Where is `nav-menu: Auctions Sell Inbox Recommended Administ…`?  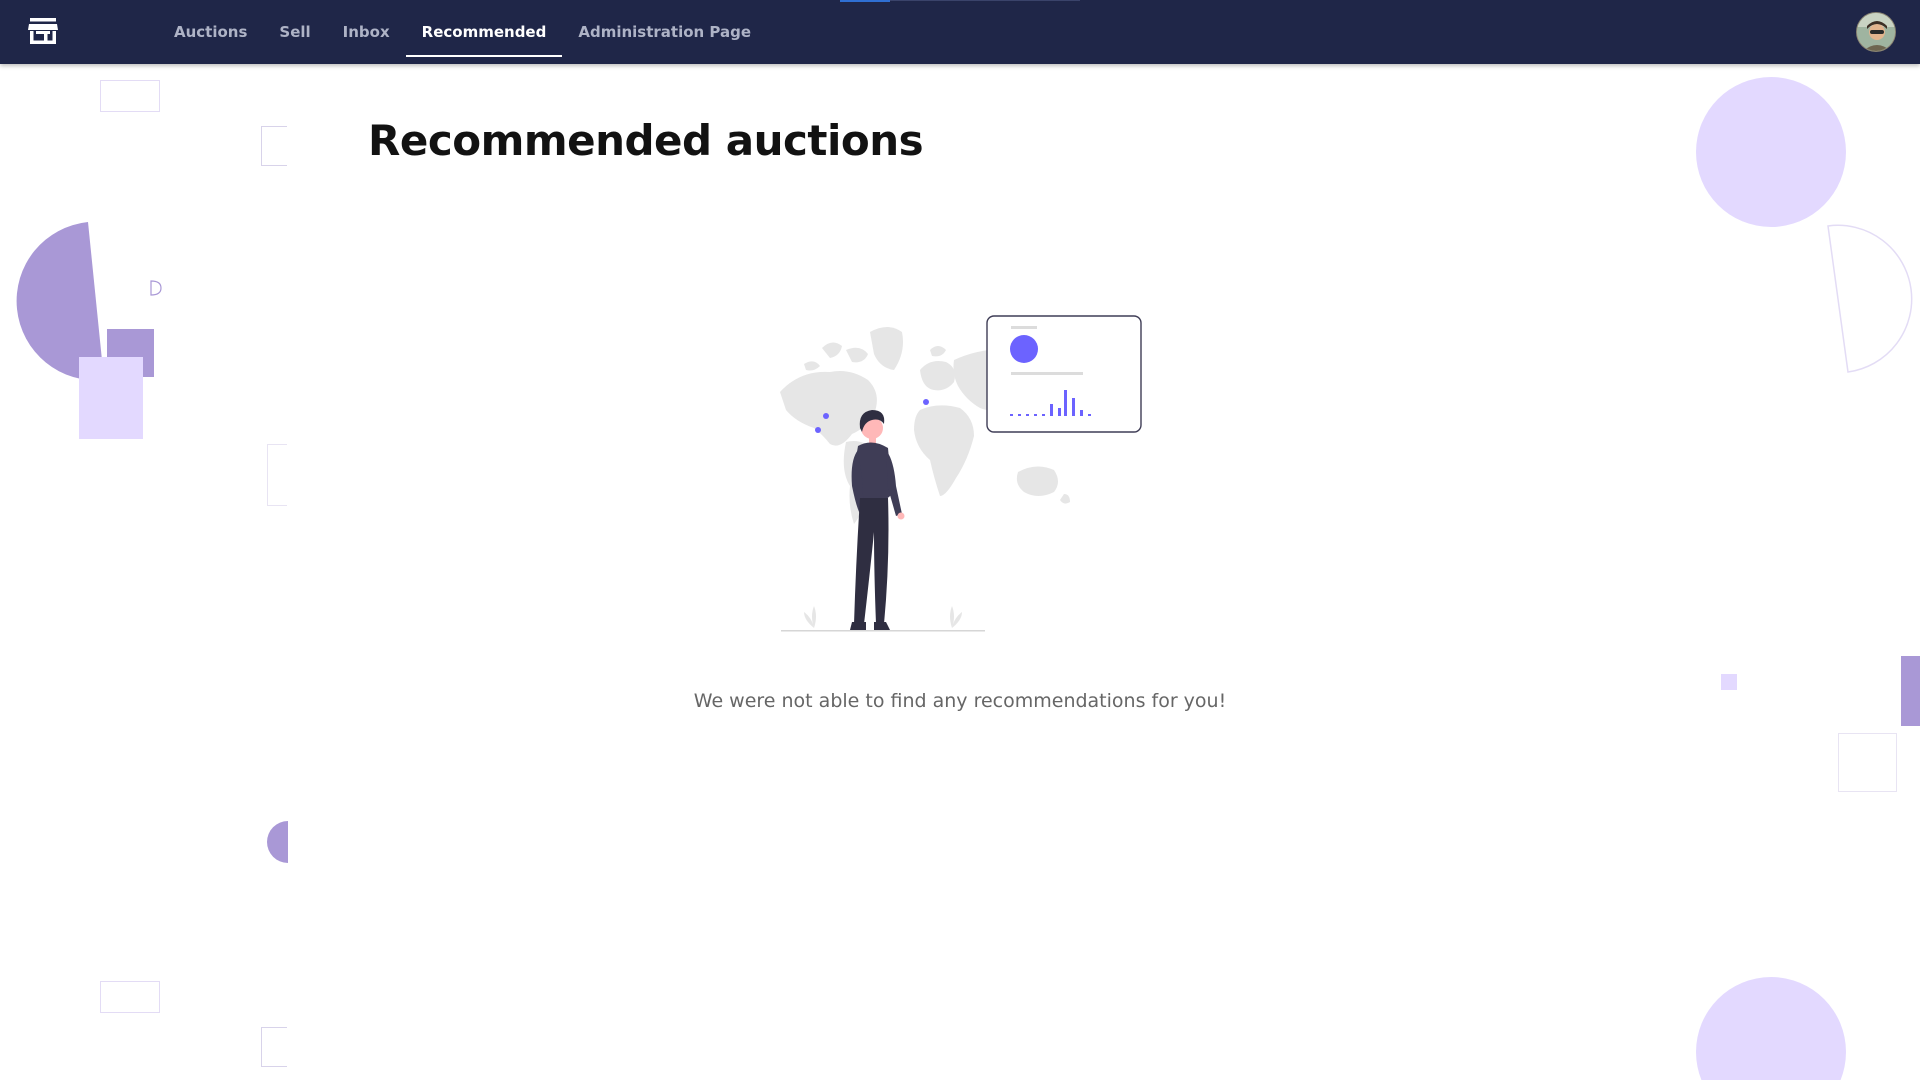 nav-menu: Auctions Sell Inbox Recommended Administ… is located at coordinates (462, 32).